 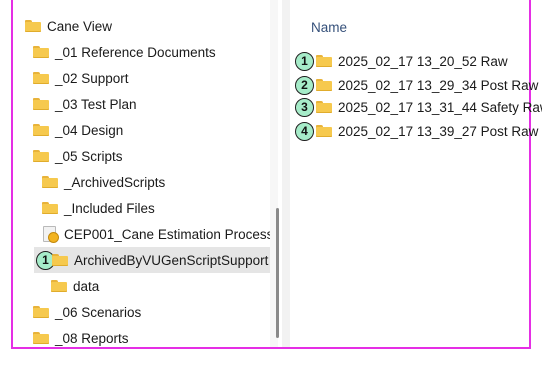 What do you see at coordinates (169, 234) in the screenshot?
I see `tree-item-label: CEP001_Cane Estimation Process` at bounding box center [169, 234].